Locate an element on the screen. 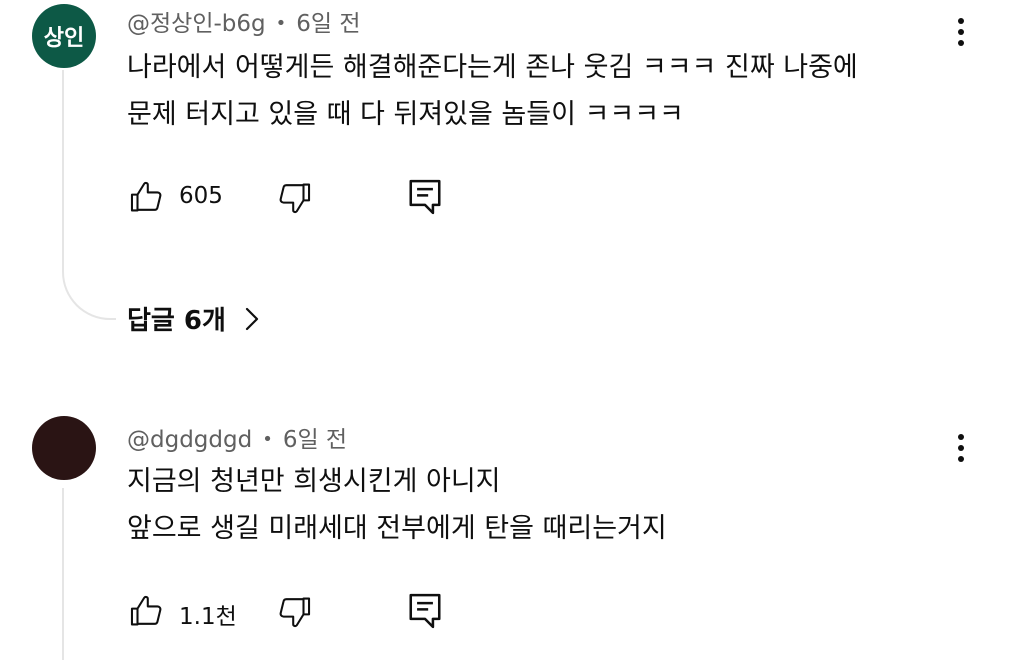  replies-label: 답글 6개 is located at coordinates (176, 321).